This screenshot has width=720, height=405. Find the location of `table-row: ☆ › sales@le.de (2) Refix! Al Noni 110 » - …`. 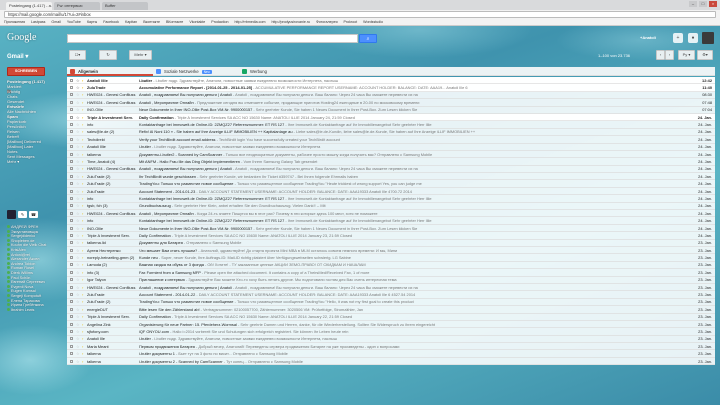

table-row: ☆ › sales@le.de (2) Refix! Al Noni 110 » - … is located at coordinates (391, 133).